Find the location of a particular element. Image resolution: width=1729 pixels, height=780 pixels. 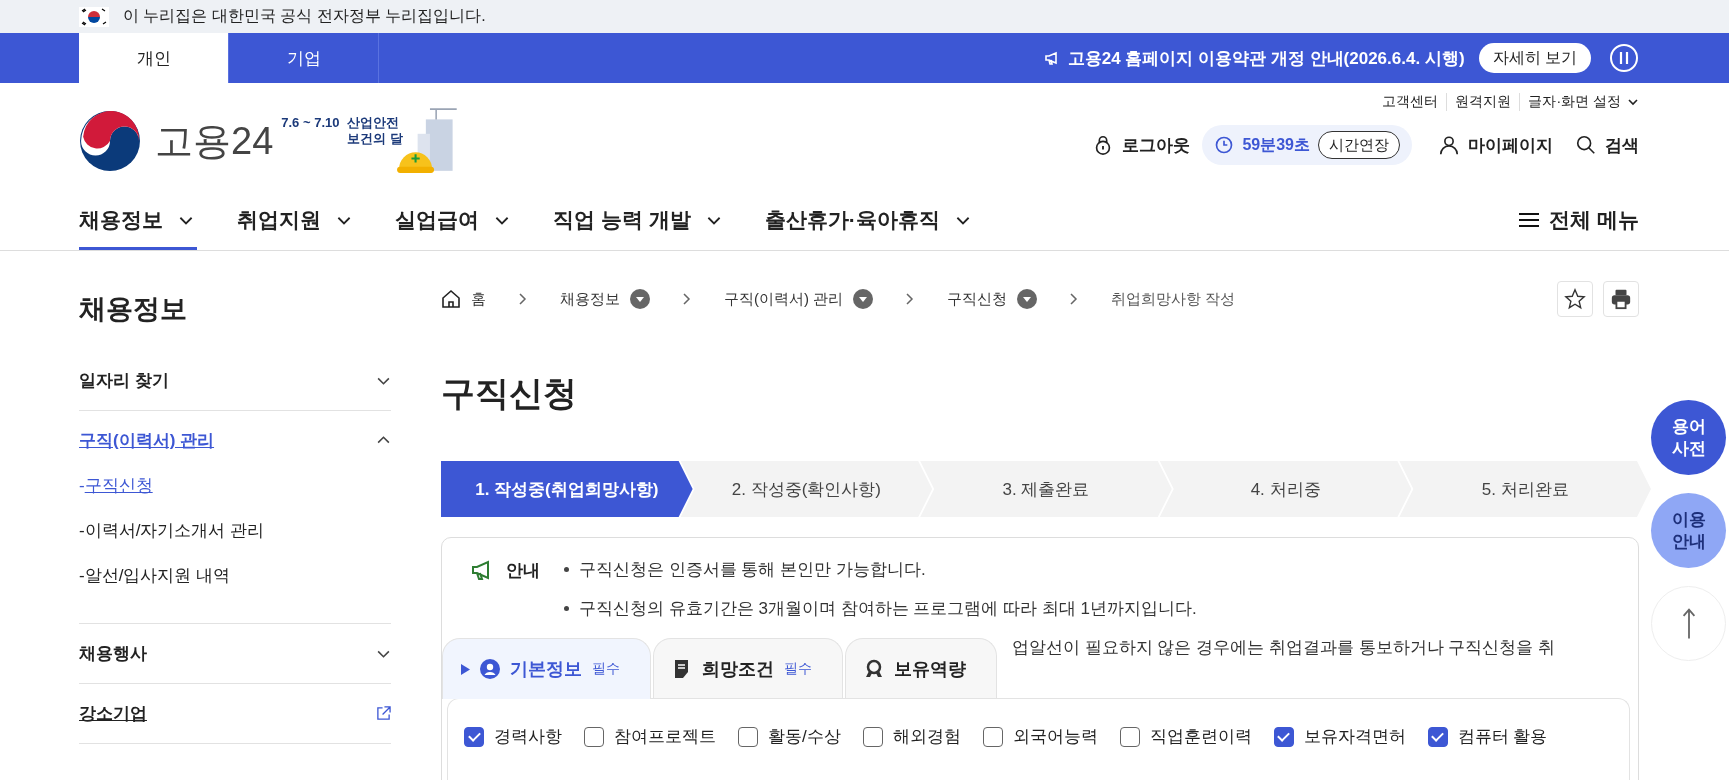

logout-link: 로그아웃 is located at coordinates (1156, 145).